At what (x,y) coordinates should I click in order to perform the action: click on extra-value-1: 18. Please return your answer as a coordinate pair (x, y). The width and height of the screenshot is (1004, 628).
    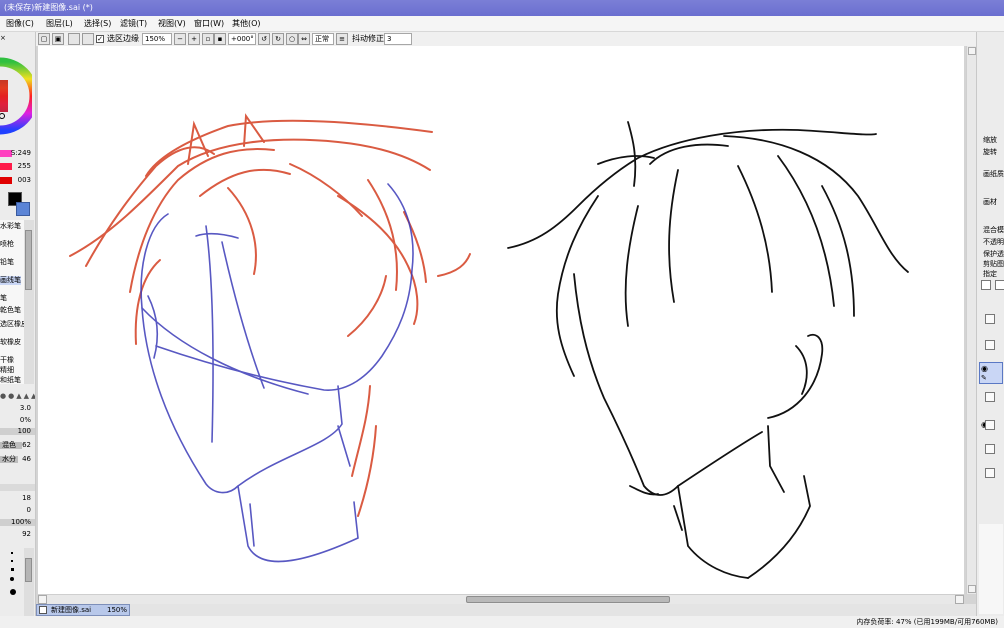
    Looking at the image, I should click on (26, 498).